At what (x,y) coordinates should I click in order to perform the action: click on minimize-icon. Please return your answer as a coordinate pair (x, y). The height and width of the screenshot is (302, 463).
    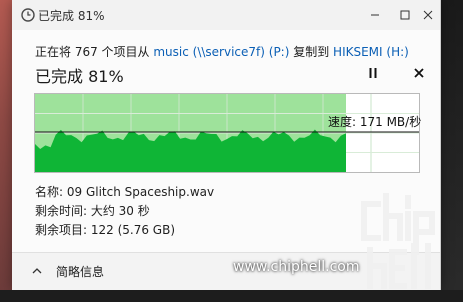
    Looking at the image, I should click on (375, 15).